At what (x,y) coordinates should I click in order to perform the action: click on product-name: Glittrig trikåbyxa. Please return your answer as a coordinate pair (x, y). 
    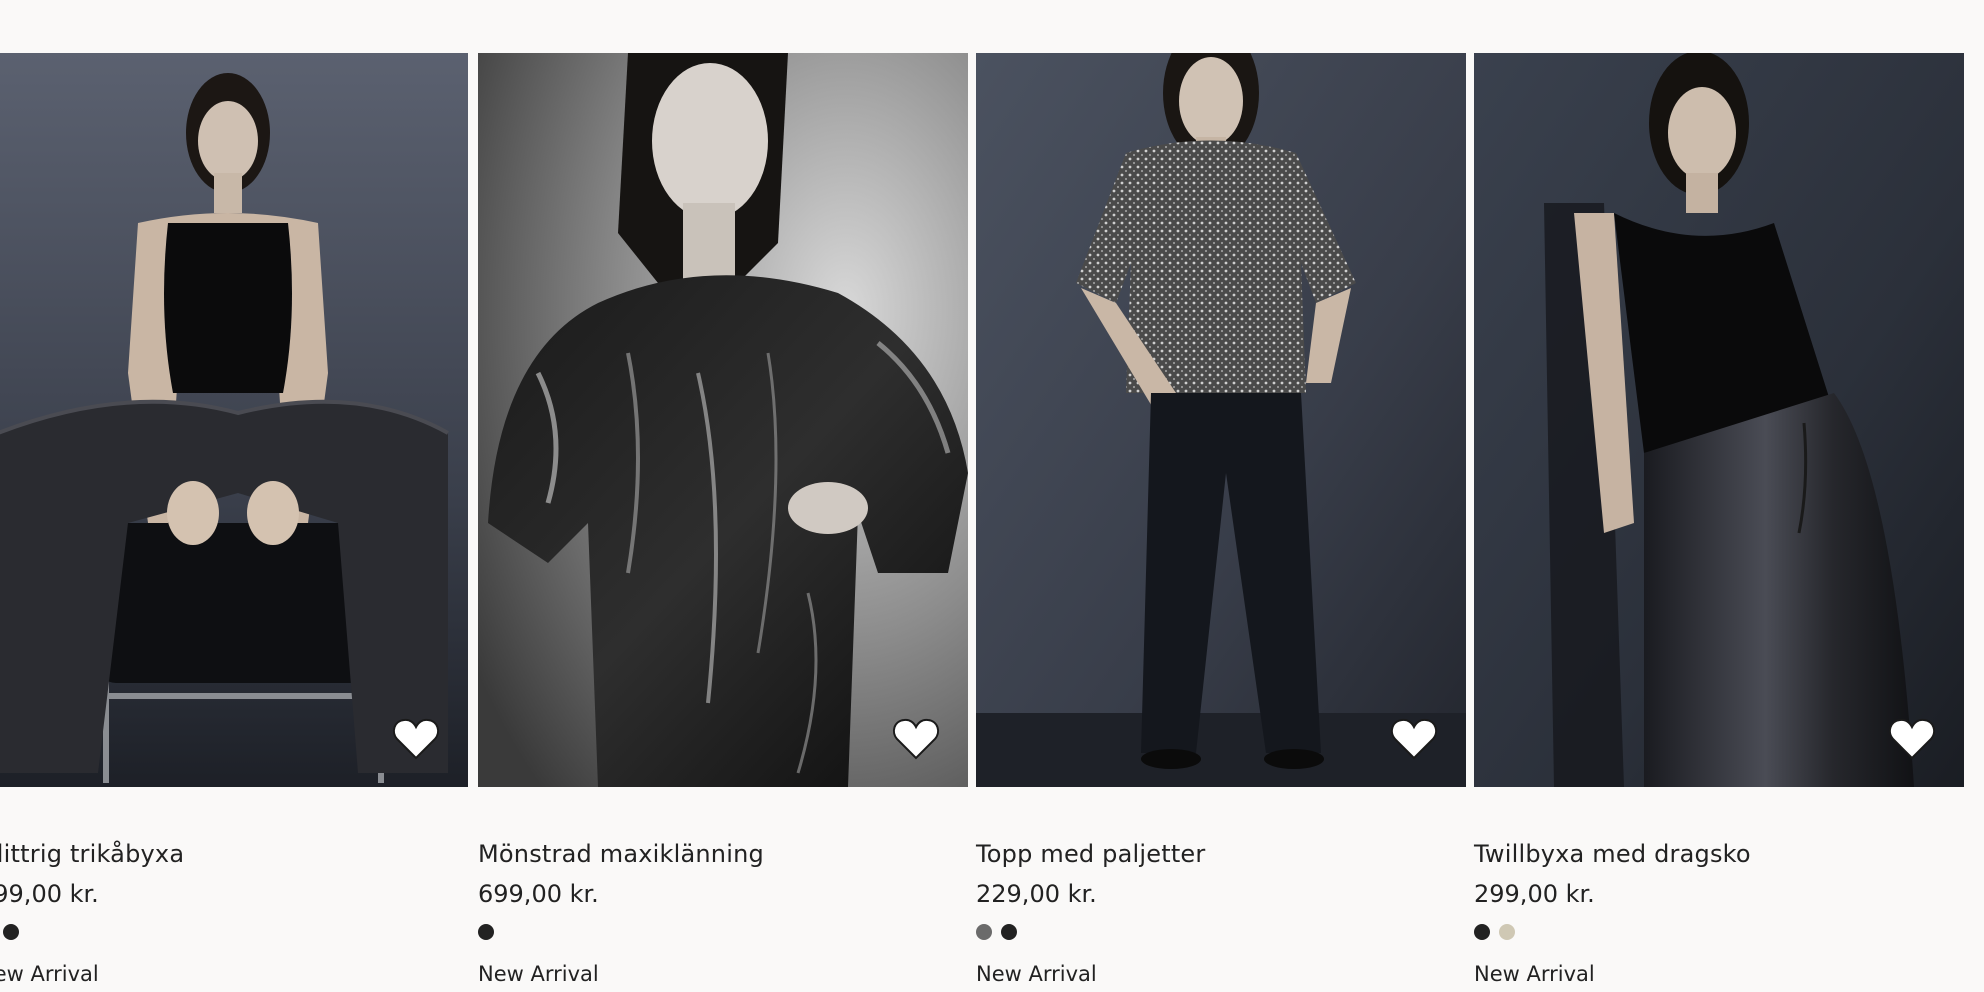
    Looking at the image, I should click on (234, 854).